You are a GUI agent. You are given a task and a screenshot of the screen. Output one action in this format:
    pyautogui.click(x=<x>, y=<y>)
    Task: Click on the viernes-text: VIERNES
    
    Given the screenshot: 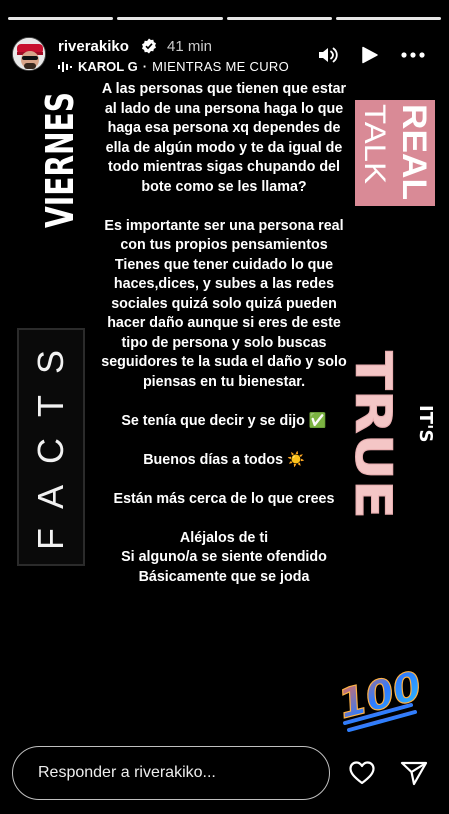 What is the action you would take?
    pyautogui.click(x=60, y=160)
    